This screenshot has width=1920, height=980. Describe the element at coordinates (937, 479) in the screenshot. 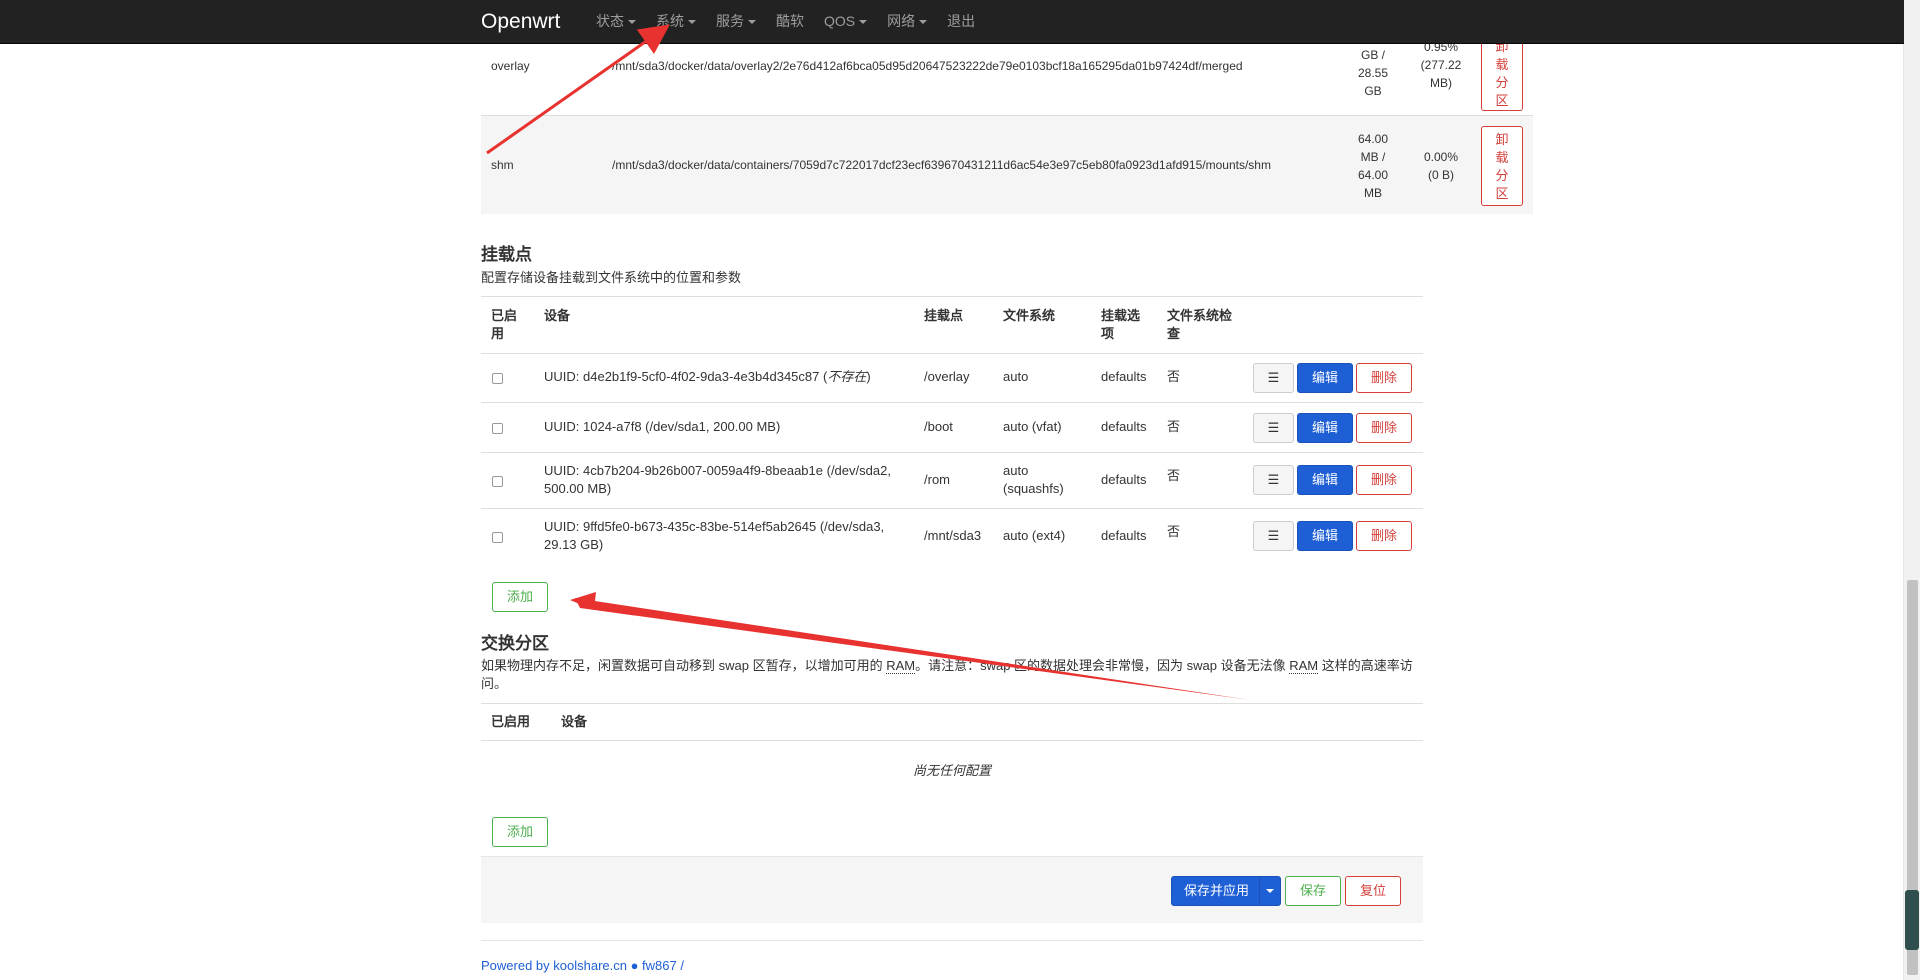

I see `mountpoint-cell: /rom` at that location.